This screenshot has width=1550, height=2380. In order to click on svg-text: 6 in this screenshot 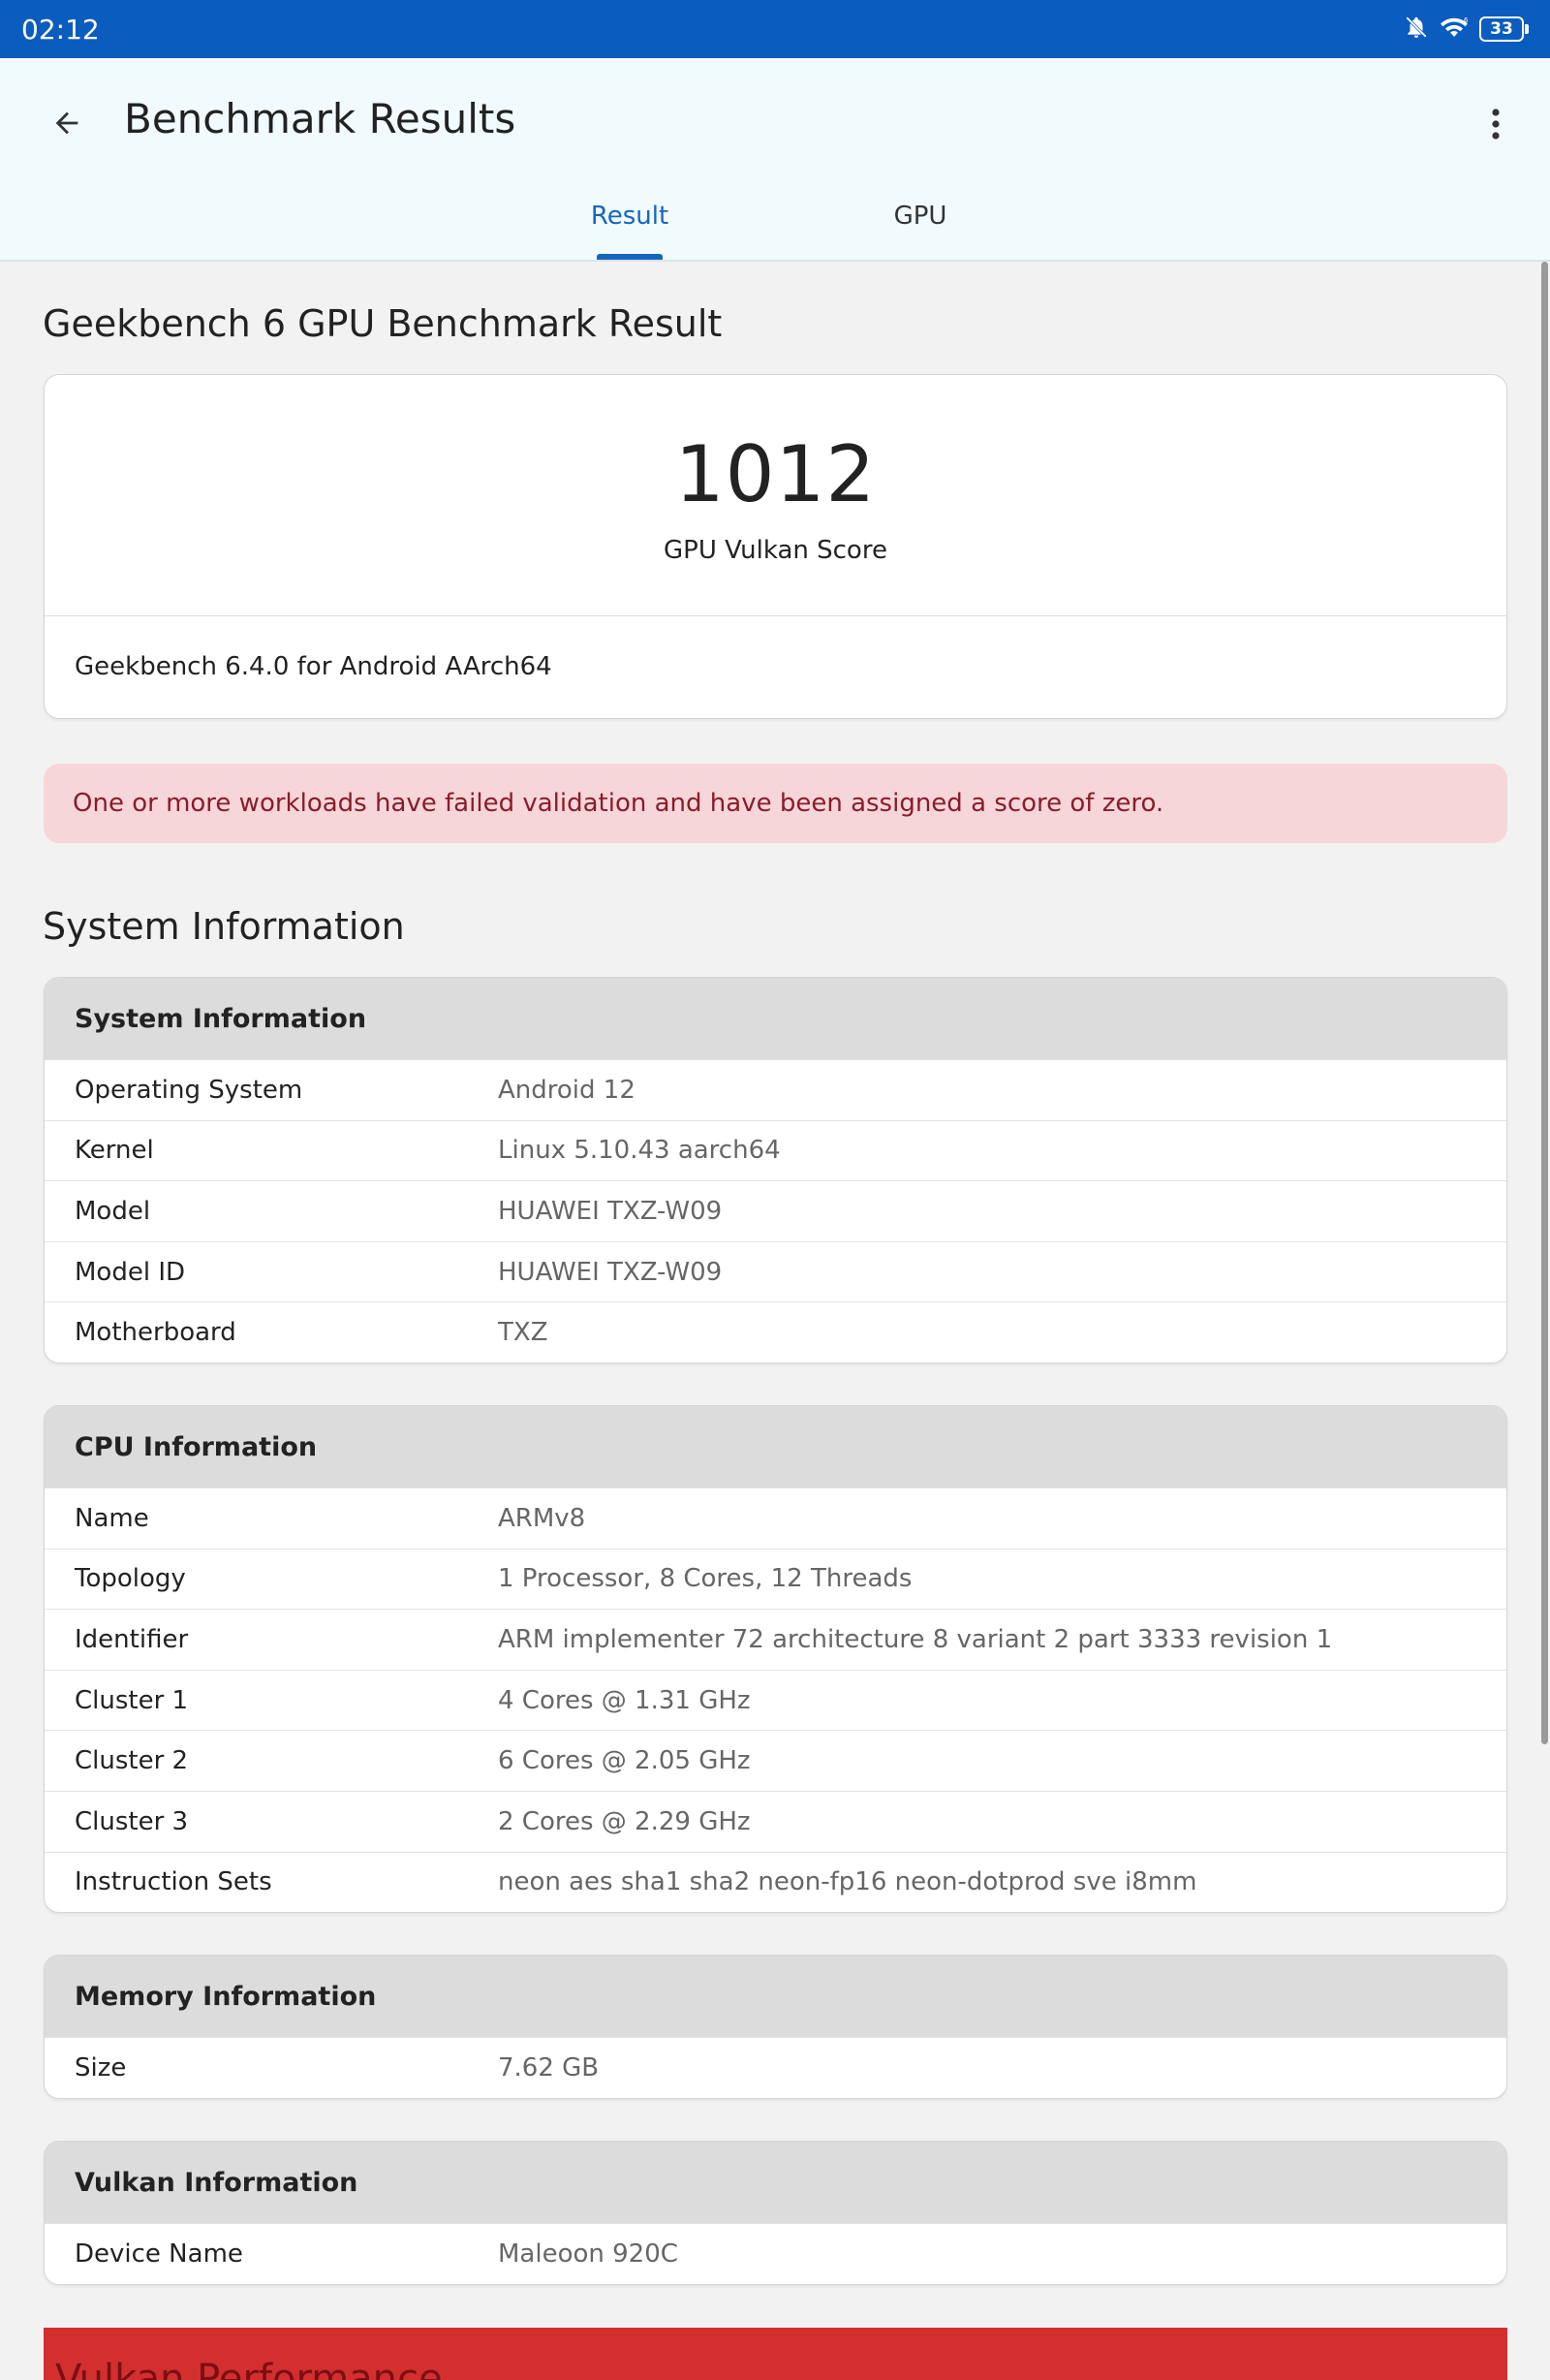, I will do `click(1466, 20)`.